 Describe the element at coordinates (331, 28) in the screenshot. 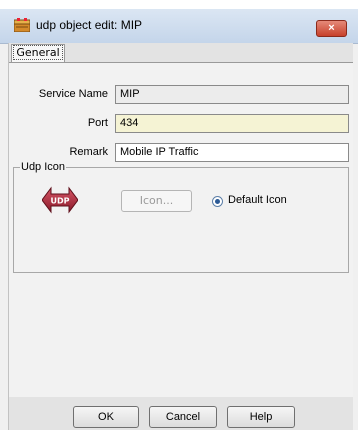

I see `close-button: ×` at that location.